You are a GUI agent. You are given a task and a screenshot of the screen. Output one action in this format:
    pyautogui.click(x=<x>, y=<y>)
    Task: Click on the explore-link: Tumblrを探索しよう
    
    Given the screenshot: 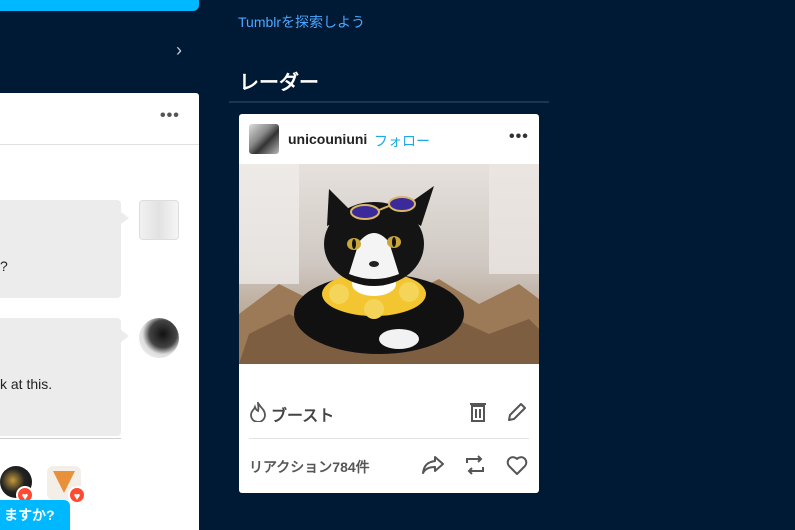 What is the action you would take?
    pyautogui.click(x=301, y=22)
    